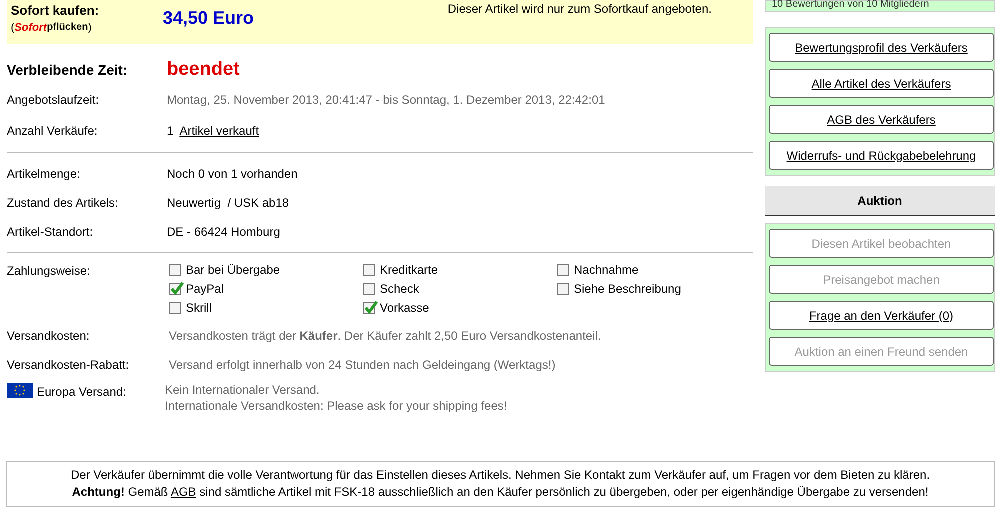 This screenshot has width=995, height=510. What do you see at coordinates (881, 119) in the screenshot?
I see `sidebar-button: AGB des Verkäufers` at bounding box center [881, 119].